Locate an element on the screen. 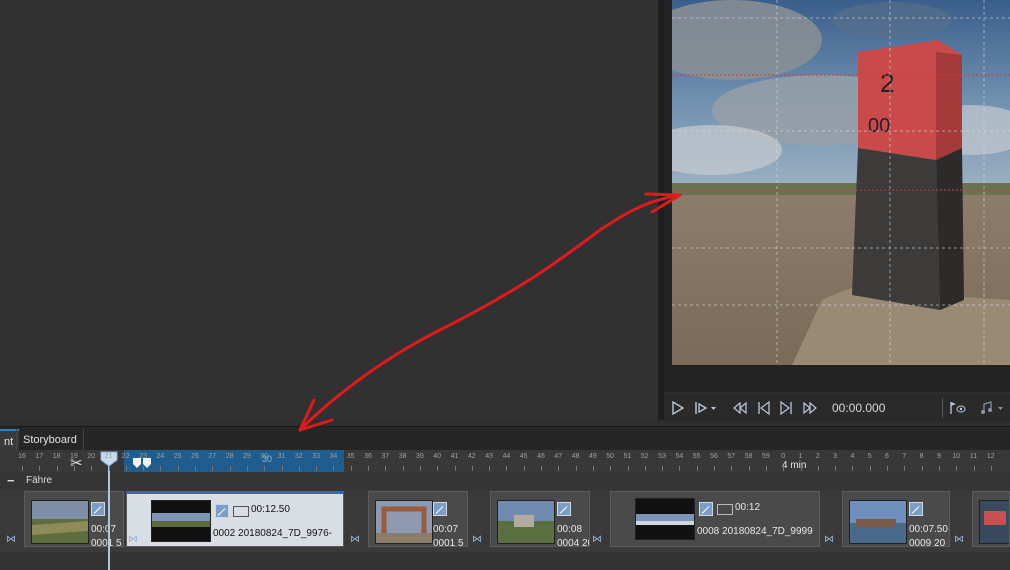 This screenshot has height=570, width=1010. clip-name: 0004 2018 is located at coordinates (573, 542).